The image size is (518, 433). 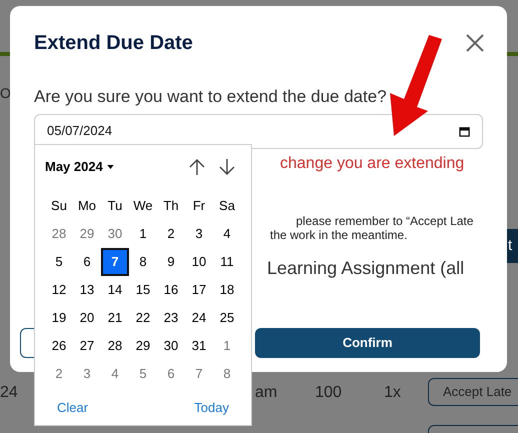 What do you see at coordinates (385, 221) in the screenshot?
I see `note-text: please remember to “Accept Late` at bounding box center [385, 221].